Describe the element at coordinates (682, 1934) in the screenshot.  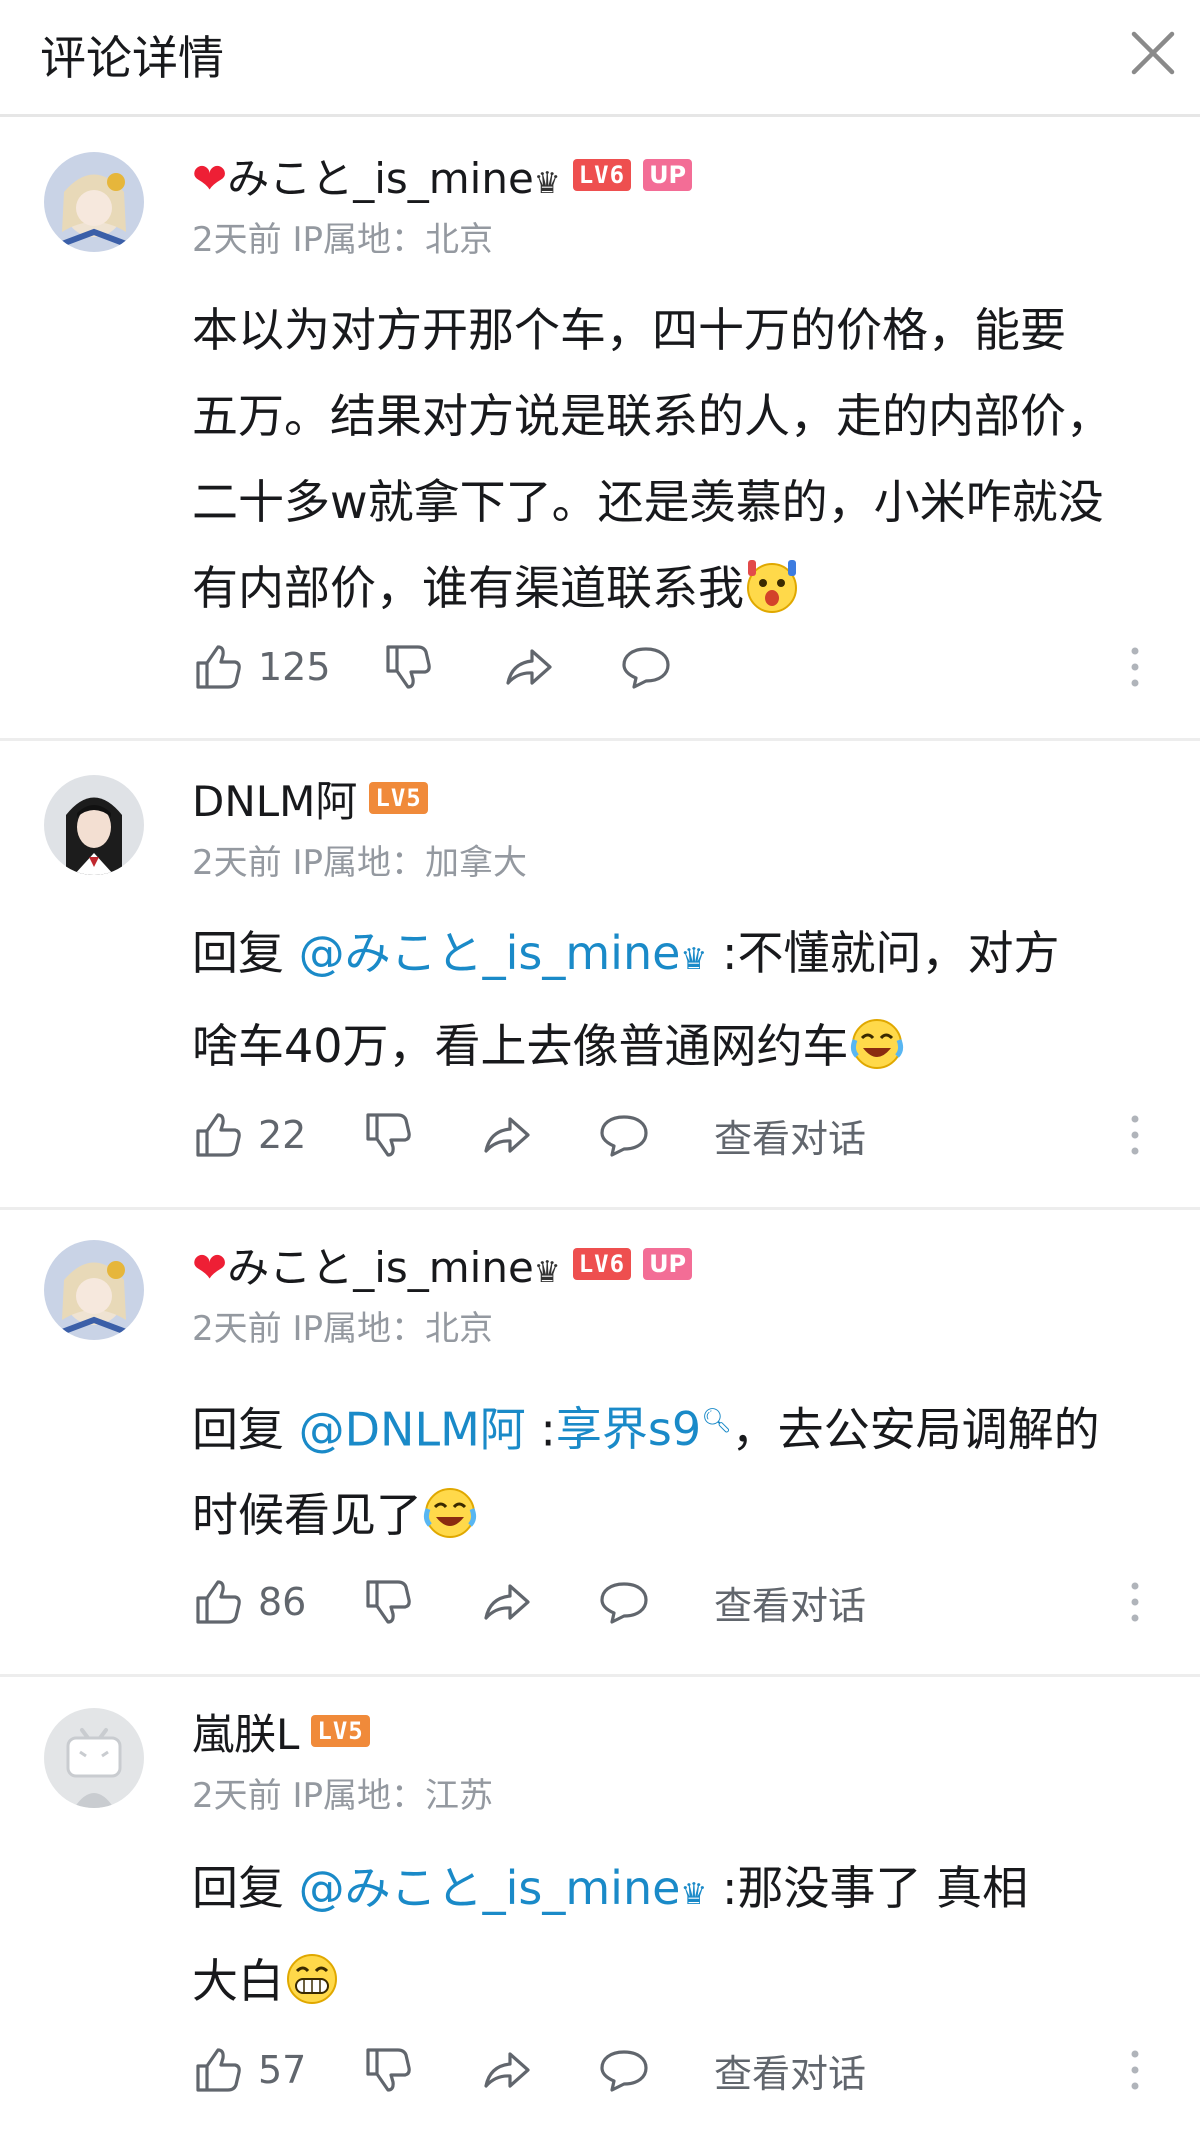
I see `comment-body: 回复 @みこと_is_mine♛ :那没事了 真相 大白` at that location.